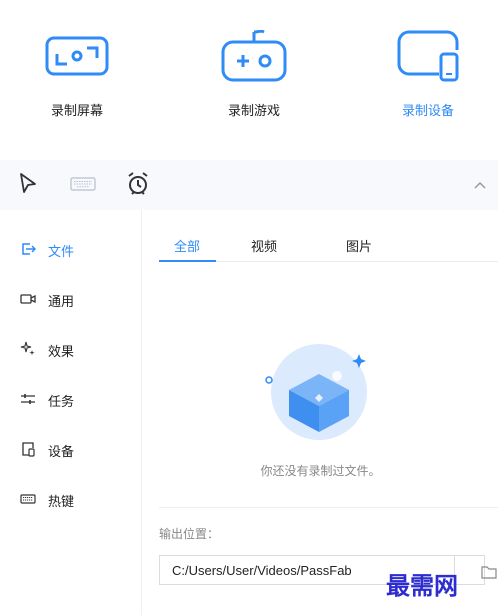 The image size is (498, 615). I want to click on mode-label: 录制屏幕, so click(76, 110).